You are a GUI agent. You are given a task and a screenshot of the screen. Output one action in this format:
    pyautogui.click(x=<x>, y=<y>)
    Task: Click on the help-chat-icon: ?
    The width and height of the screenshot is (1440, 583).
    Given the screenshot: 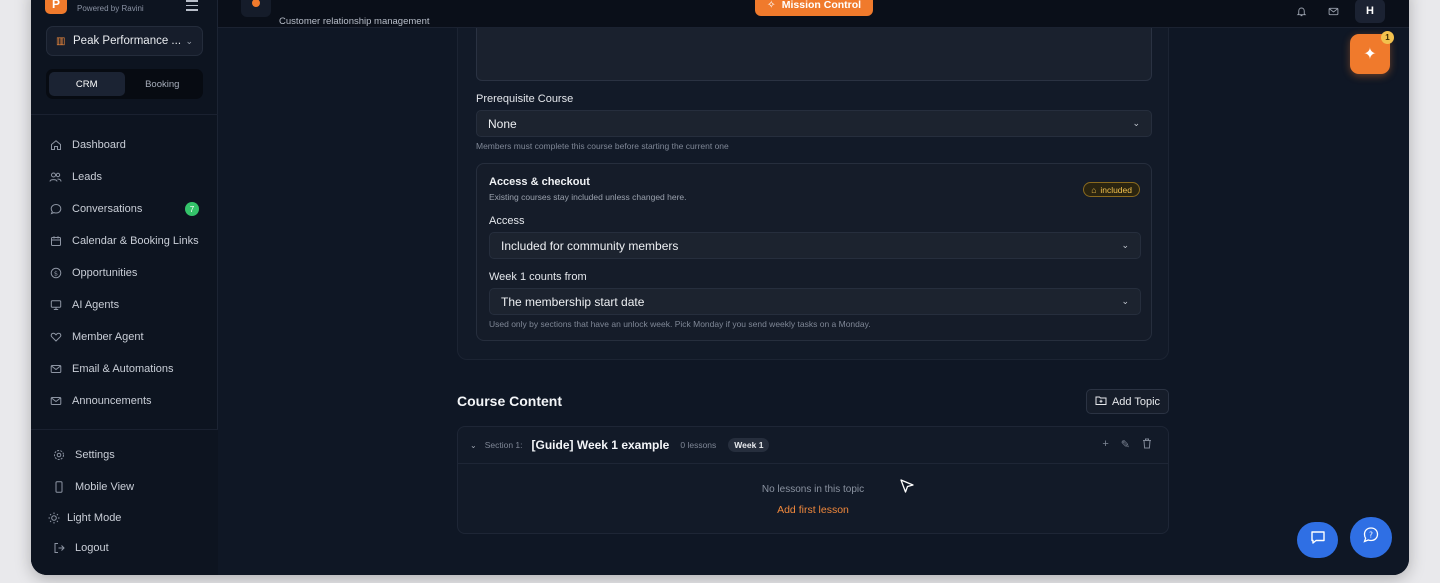 What is the action you would take?
    pyautogui.click(x=1371, y=537)
    